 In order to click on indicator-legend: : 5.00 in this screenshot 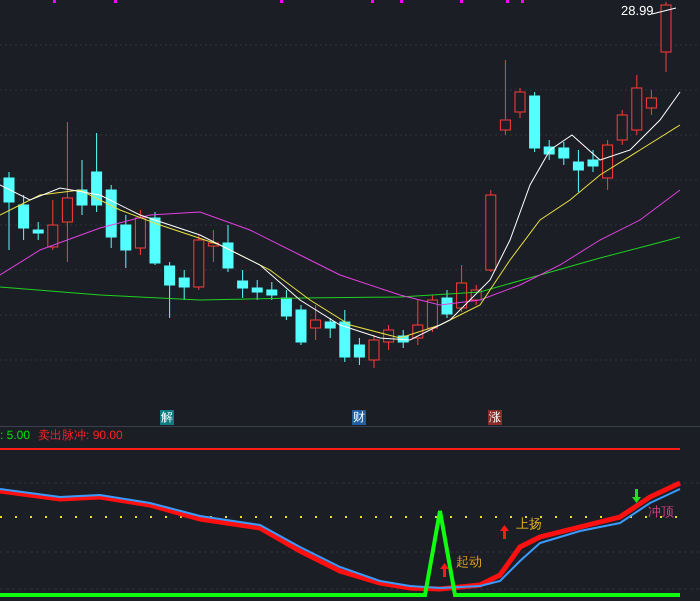, I will do `click(15, 435)`.